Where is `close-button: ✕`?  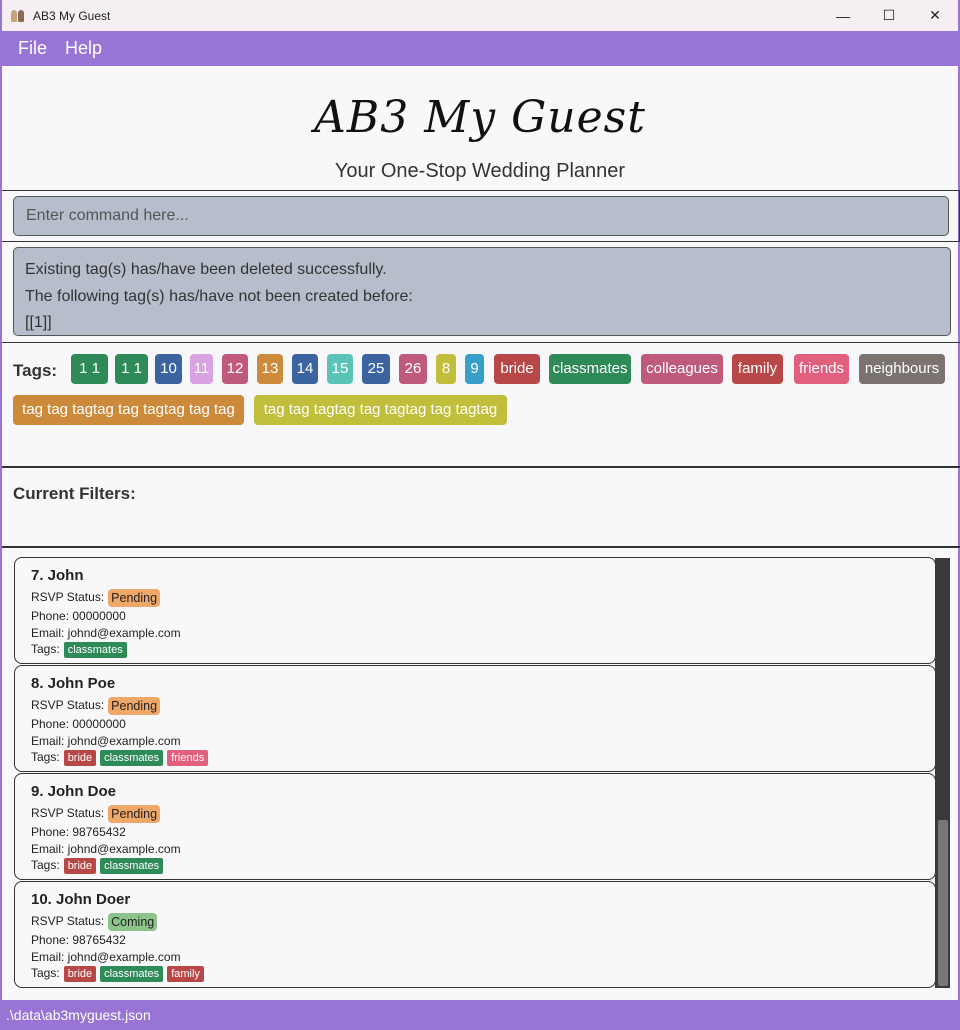
close-button: ✕ is located at coordinates (935, 15).